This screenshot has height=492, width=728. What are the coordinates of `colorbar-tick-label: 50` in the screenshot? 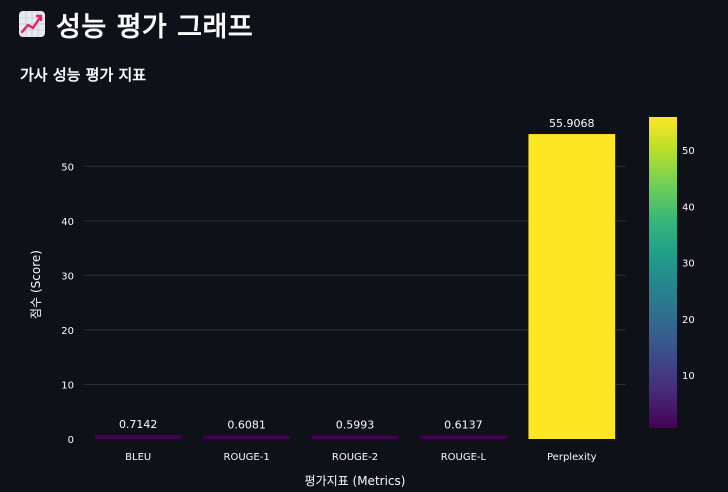 It's located at (688, 151).